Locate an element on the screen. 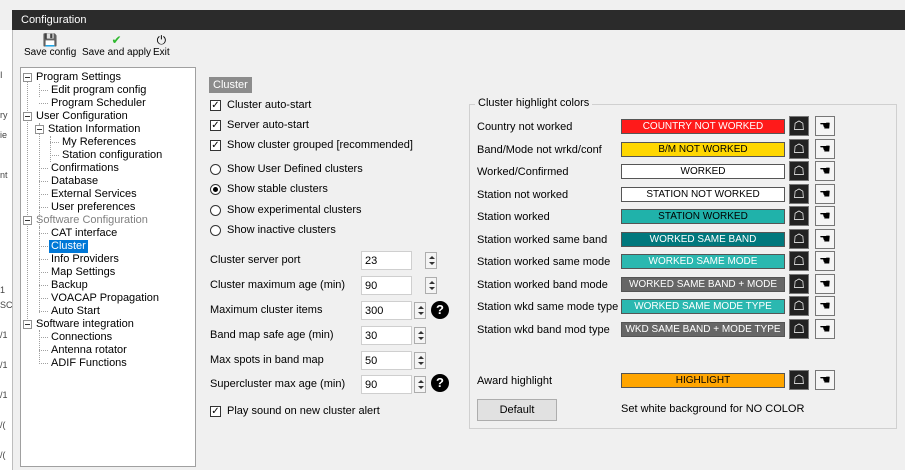  stable-clusters-radio is located at coordinates (215, 189).